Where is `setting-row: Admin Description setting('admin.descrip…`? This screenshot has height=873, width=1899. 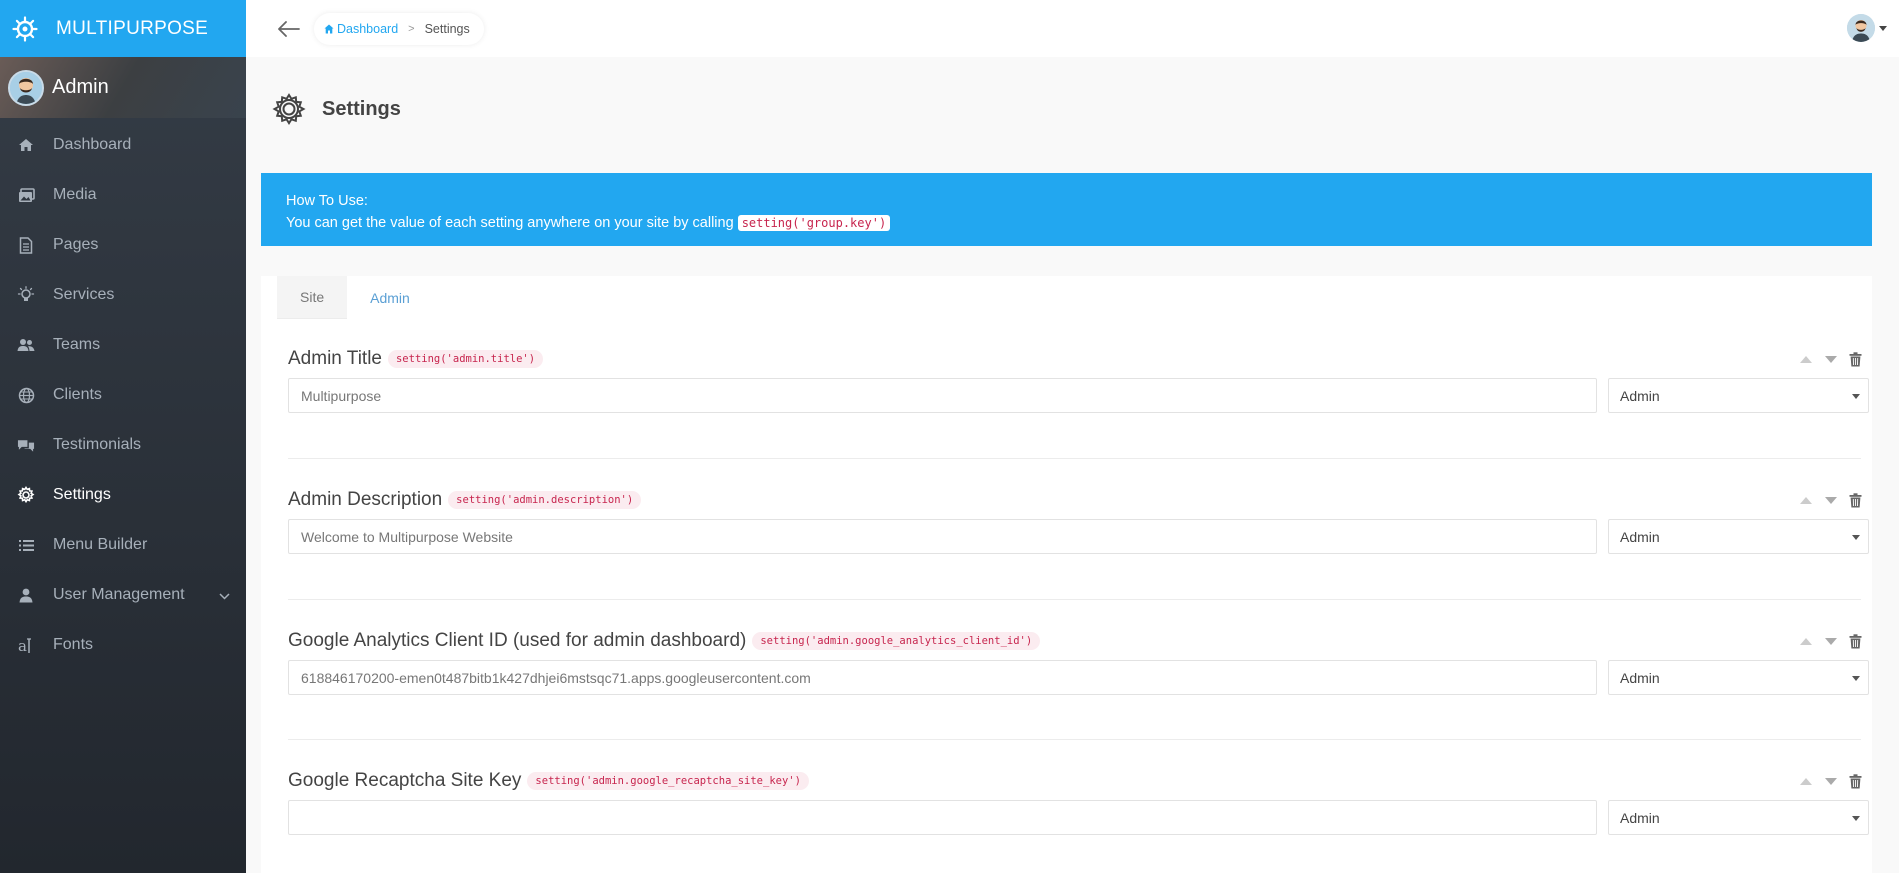
setting-row: Admin Description setting('admin.descrip… is located at coordinates (1079, 521).